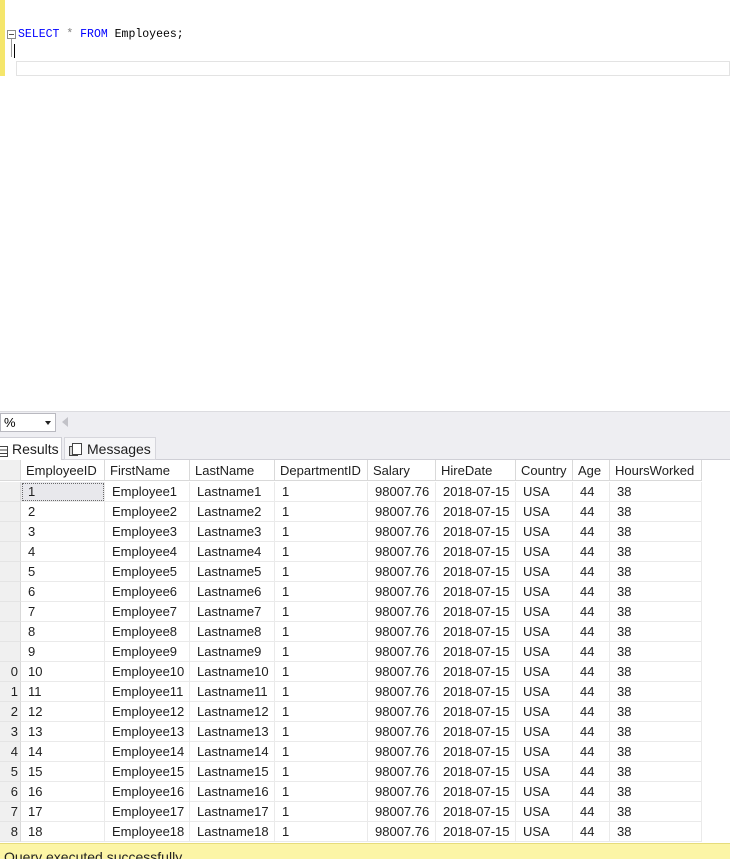  I want to click on row-header: 2, so click(10, 712).